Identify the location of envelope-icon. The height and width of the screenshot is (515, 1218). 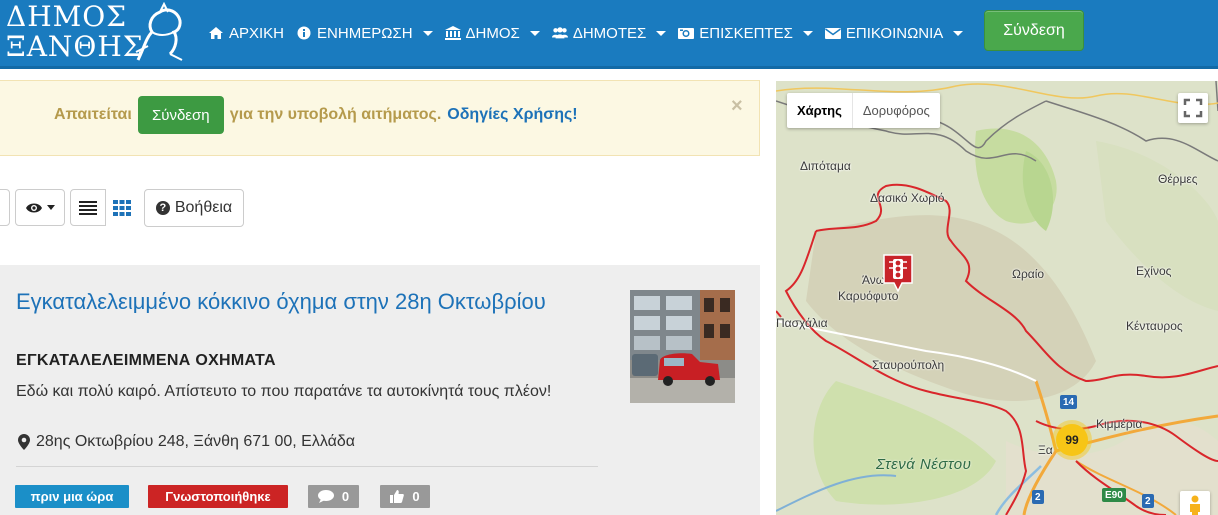
(832, 33).